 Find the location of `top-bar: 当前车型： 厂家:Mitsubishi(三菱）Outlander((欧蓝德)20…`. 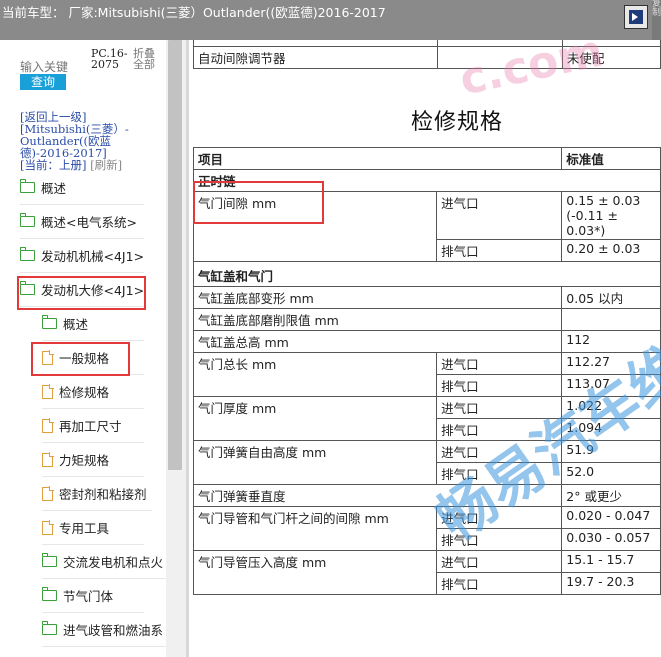

top-bar: 当前车型： 厂家:Mitsubishi(三菱）Outlander((欧蓝德)20… is located at coordinates (330, 20).